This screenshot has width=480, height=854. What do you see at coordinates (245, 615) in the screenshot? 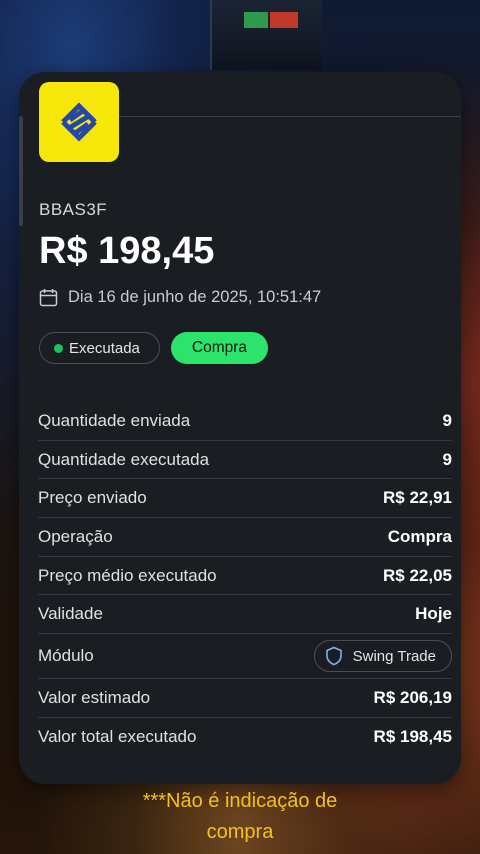
I see `detail-row-validade: Validade Hoje` at bounding box center [245, 615].